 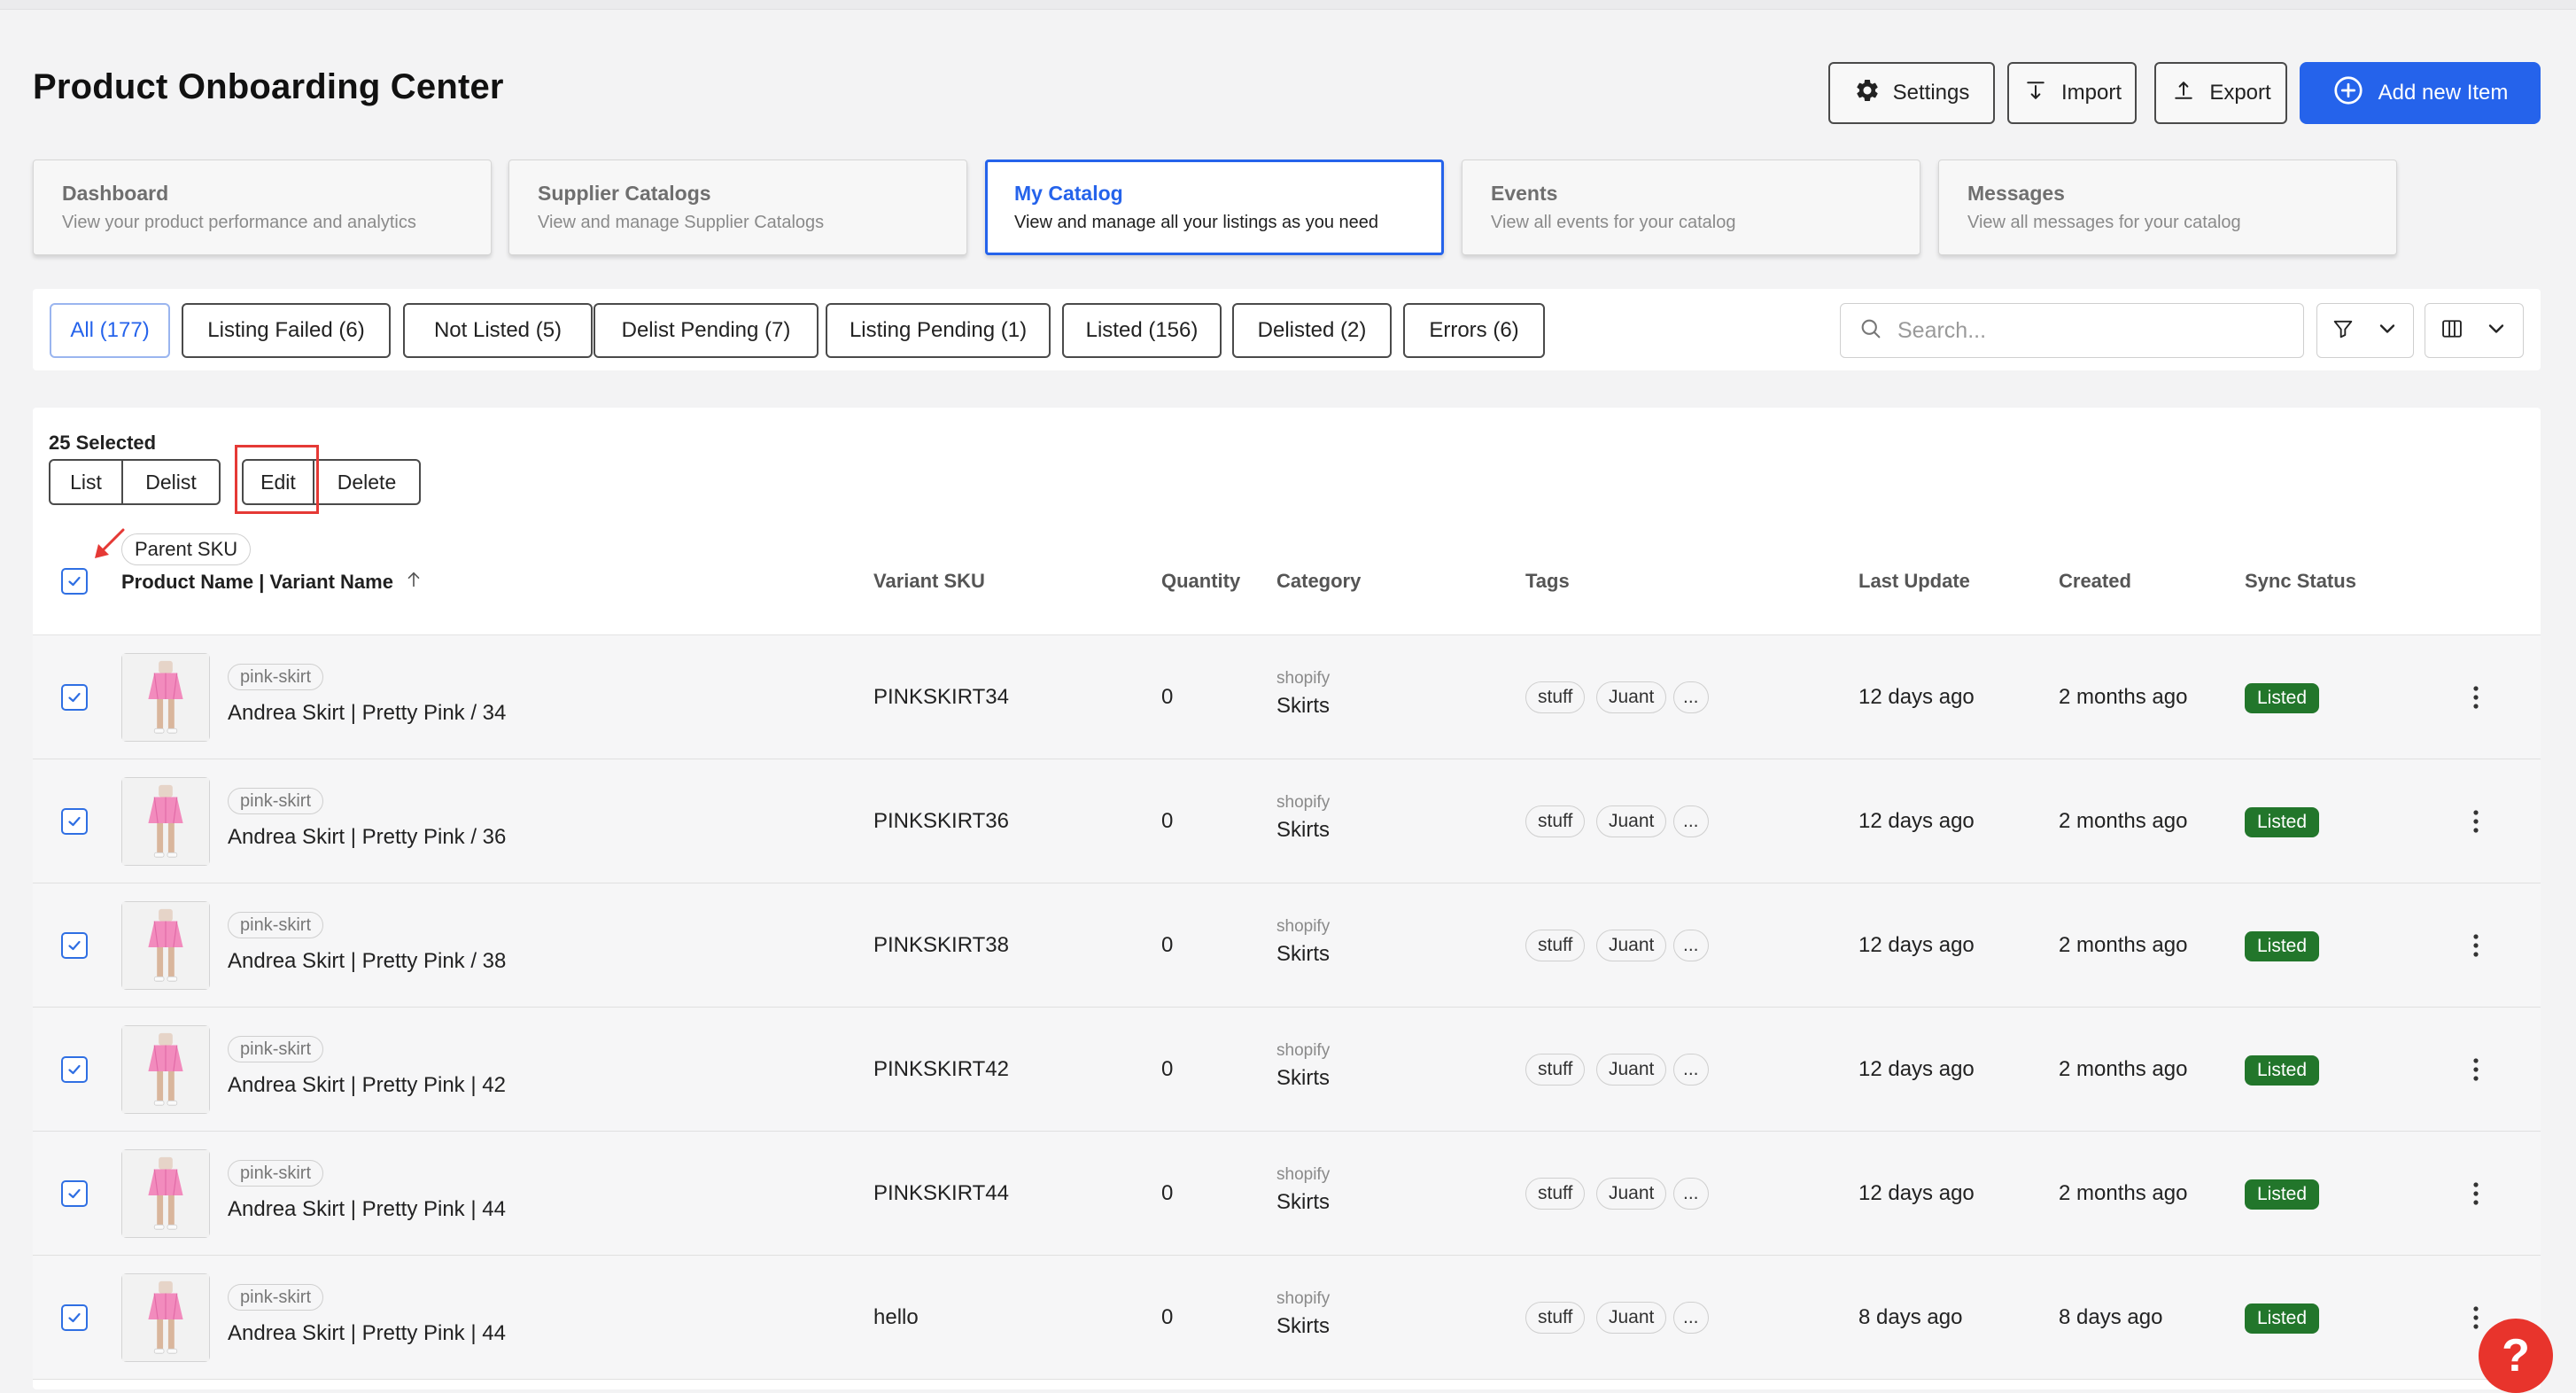 What do you see at coordinates (1914, 581) in the screenshot?
I see `column-header-last-update: Last Update` at bounding box center [1914, 581].